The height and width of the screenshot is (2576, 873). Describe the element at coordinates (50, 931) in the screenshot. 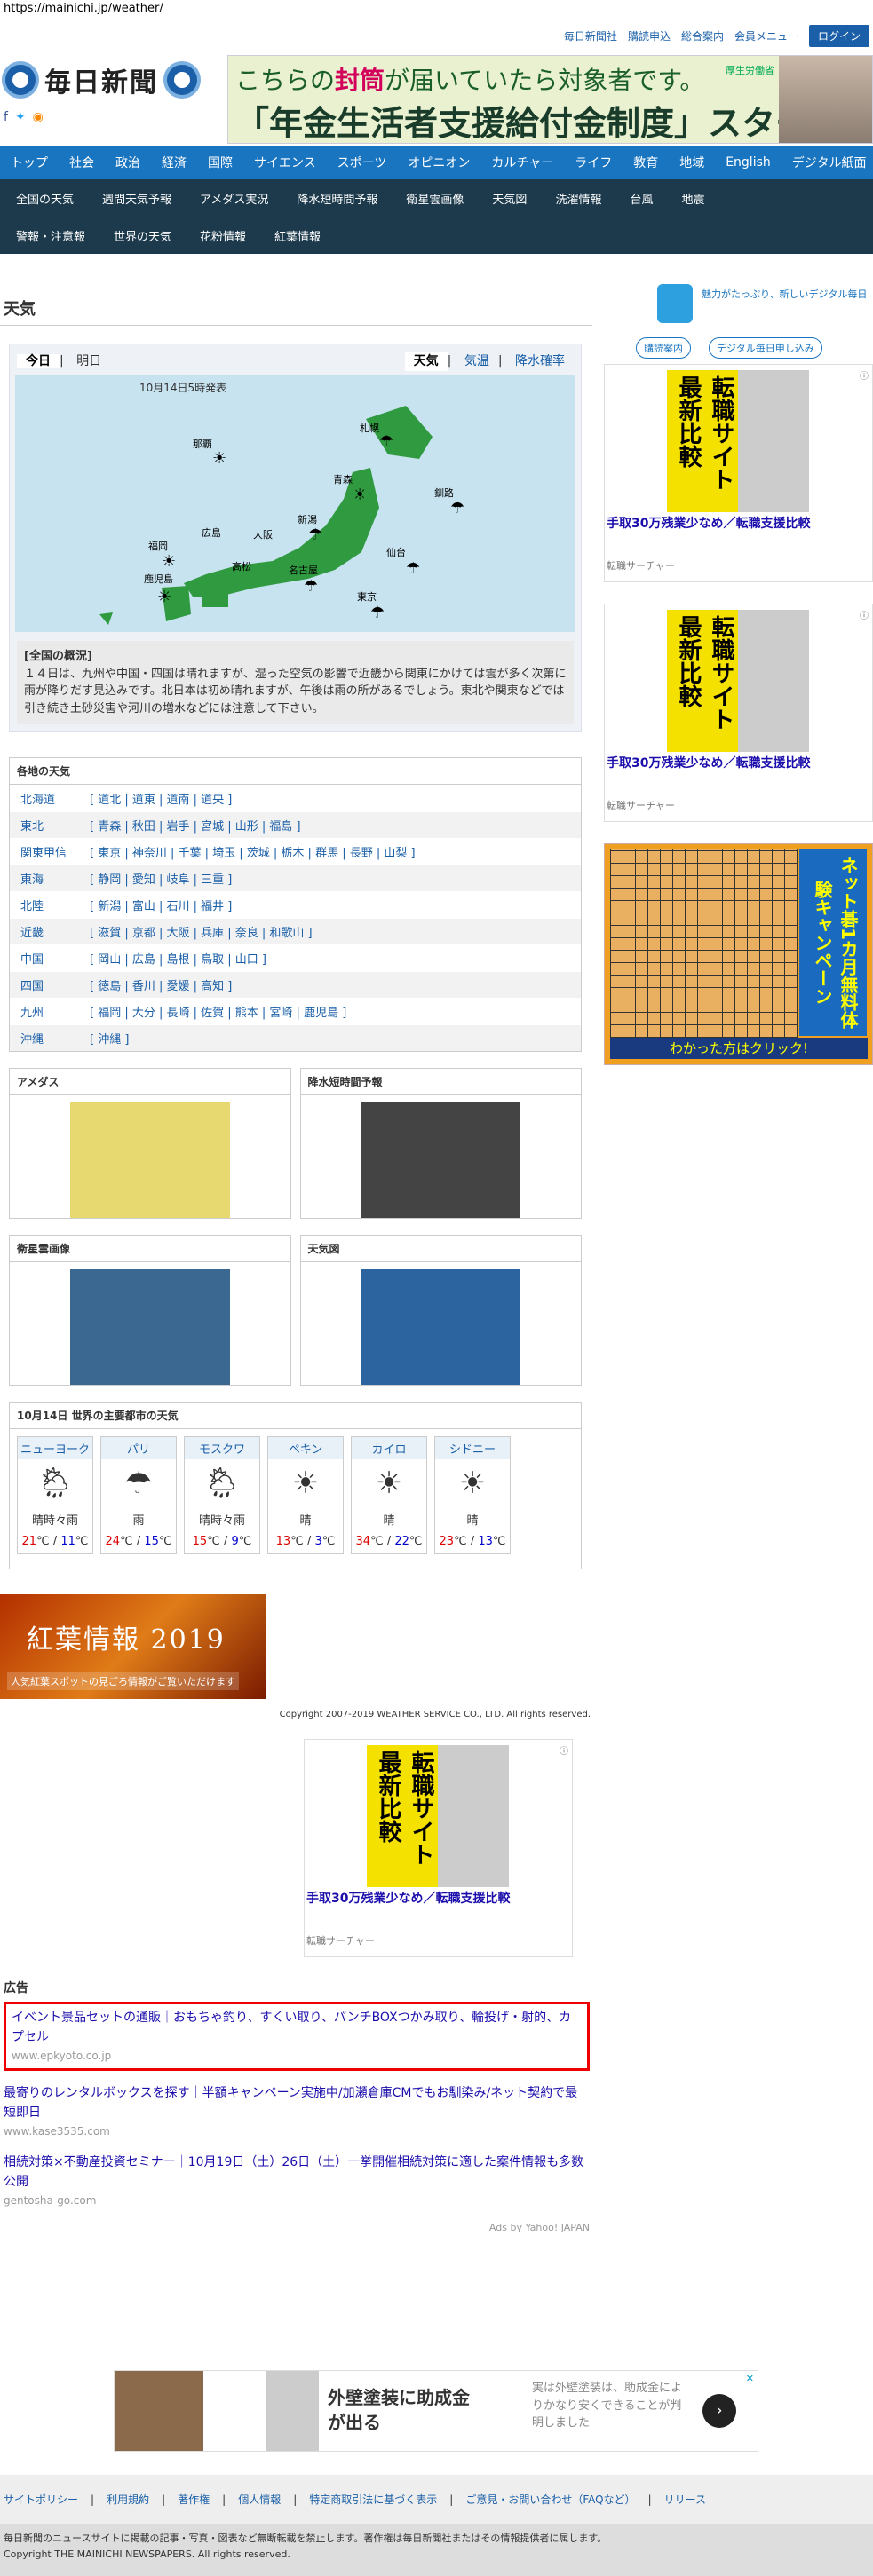

I see `region-name: 近畿` at that location.